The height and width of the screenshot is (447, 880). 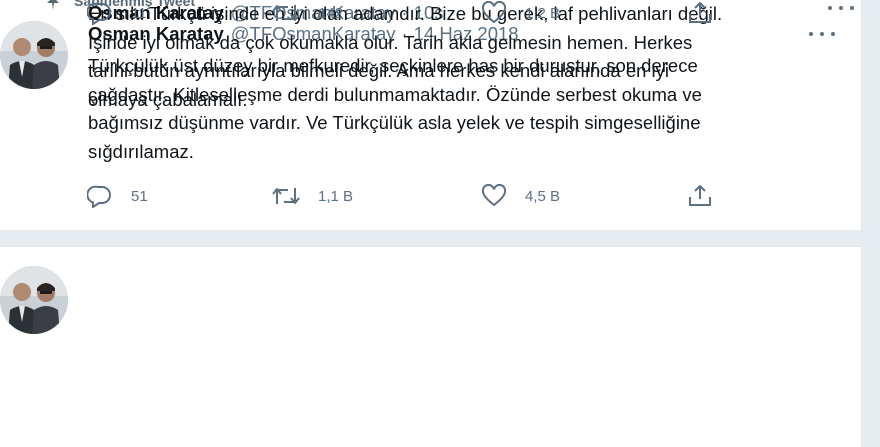 I want to click on pin-icon, so click(x=53, y=5).